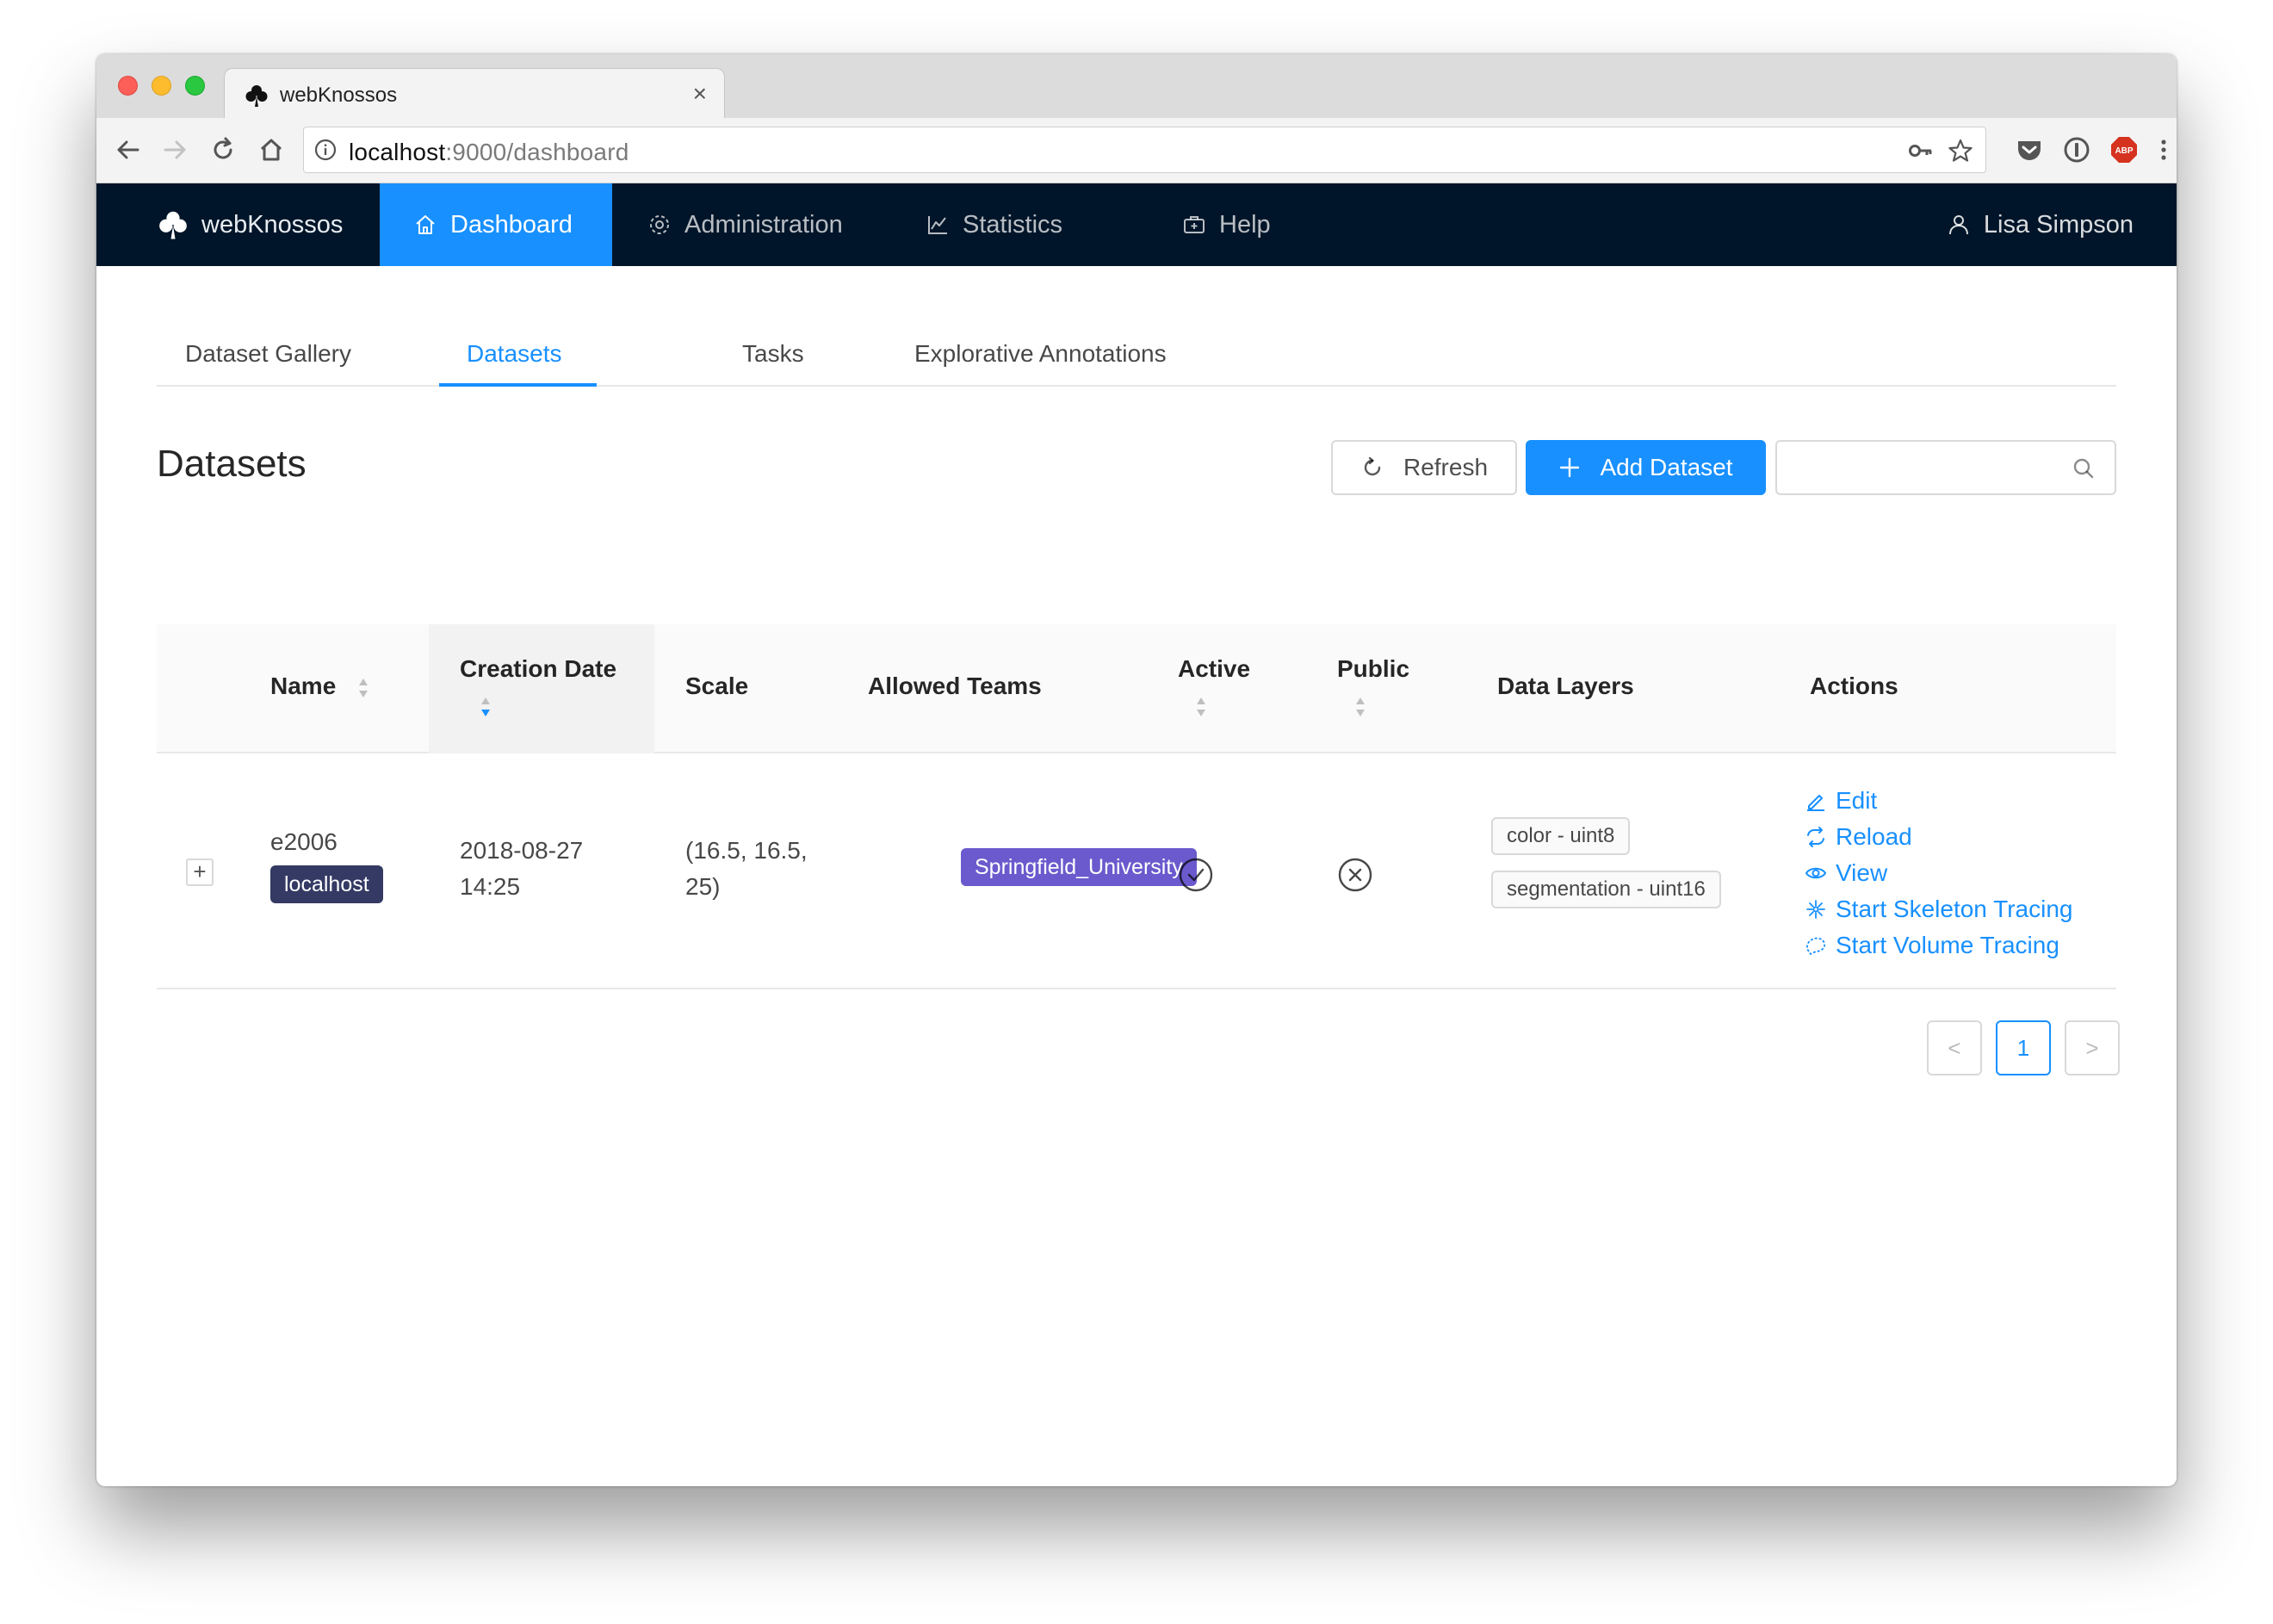 The height and width of the screenshot is (1624, 2273). Describe the element at coordinates (1925, 468) in the screenshot. I see `search-input` at that location.